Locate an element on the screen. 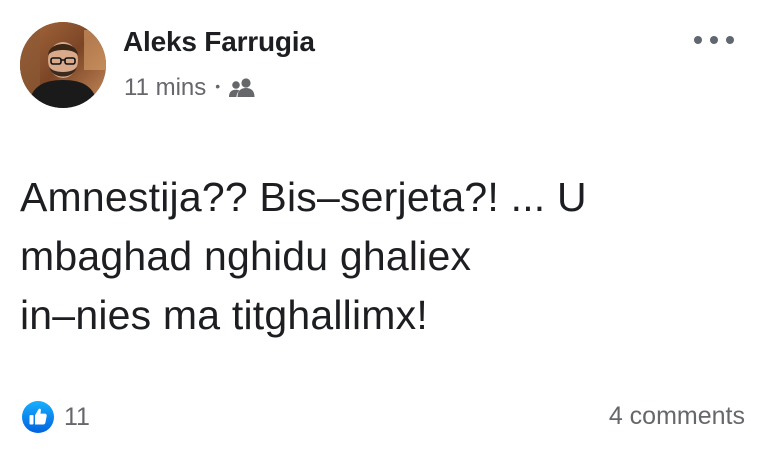  reactions-summary: 11 is located at coordinates (56, 417).